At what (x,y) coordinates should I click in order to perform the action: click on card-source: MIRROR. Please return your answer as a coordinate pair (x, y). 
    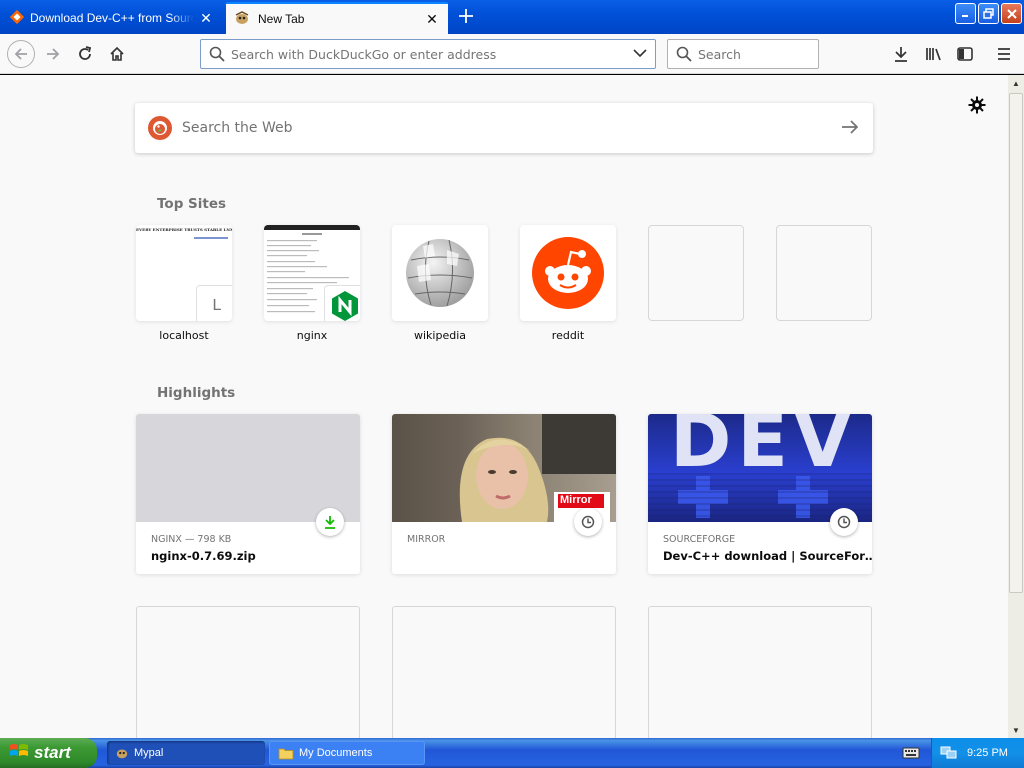
    Looking at the image, I should click on (426, 539).